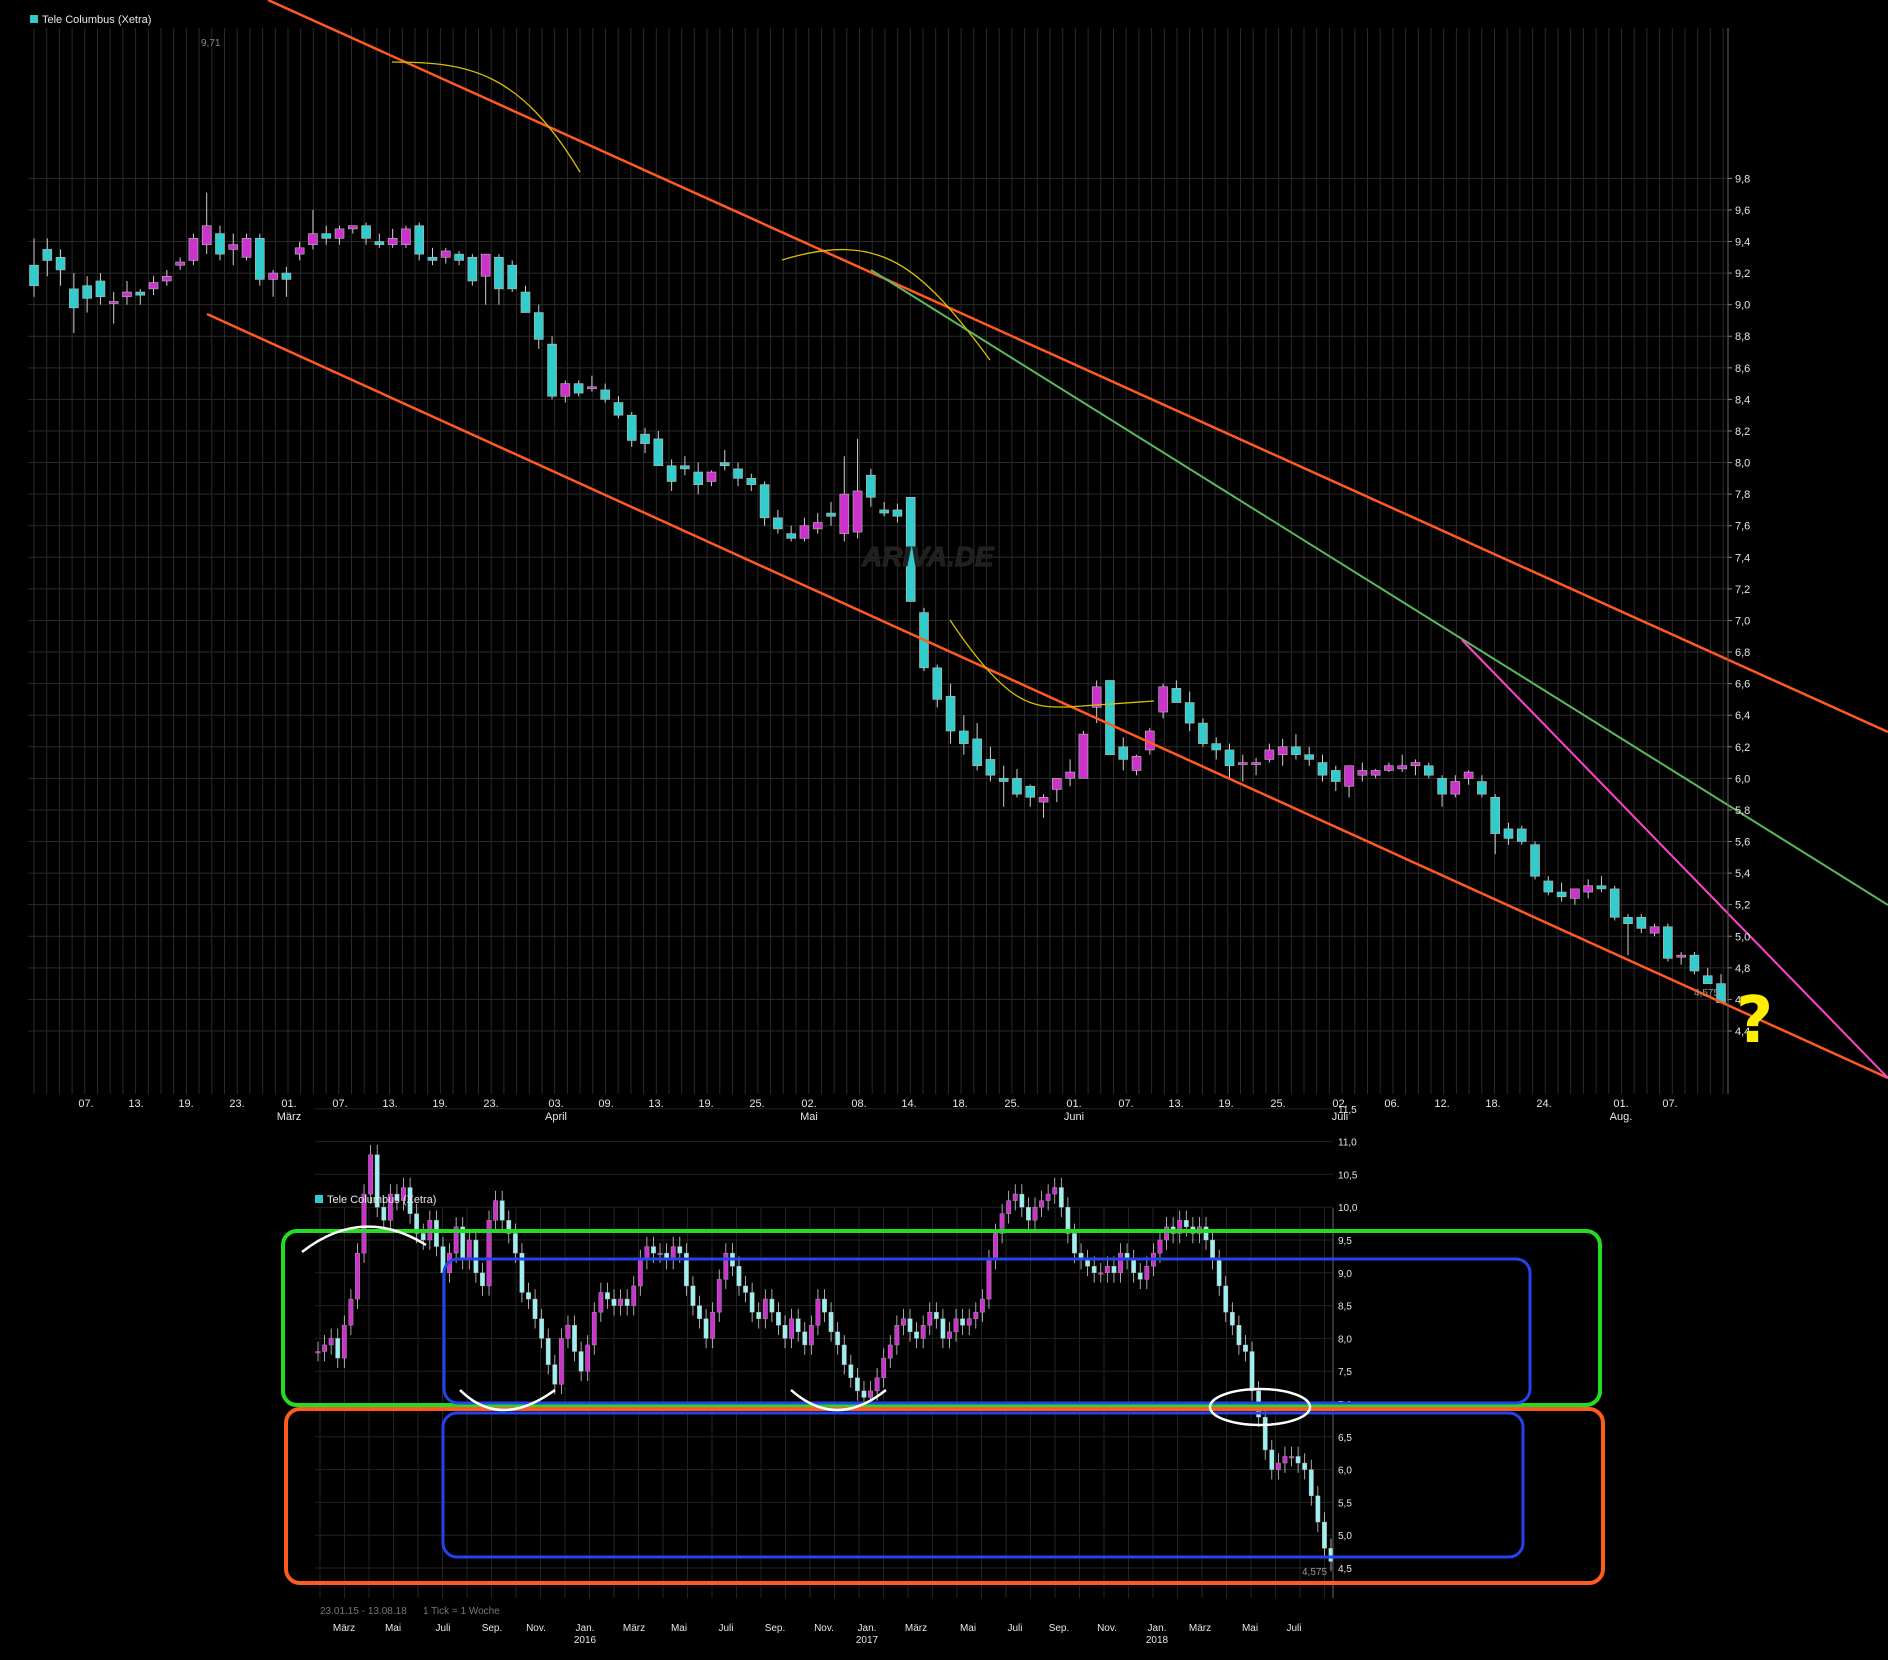 This screenshot has height=1660, width=1888. Describe the element at coordinates (1742, 779) in the screenshot. I see `y-tick-label: 6,0` at that location.